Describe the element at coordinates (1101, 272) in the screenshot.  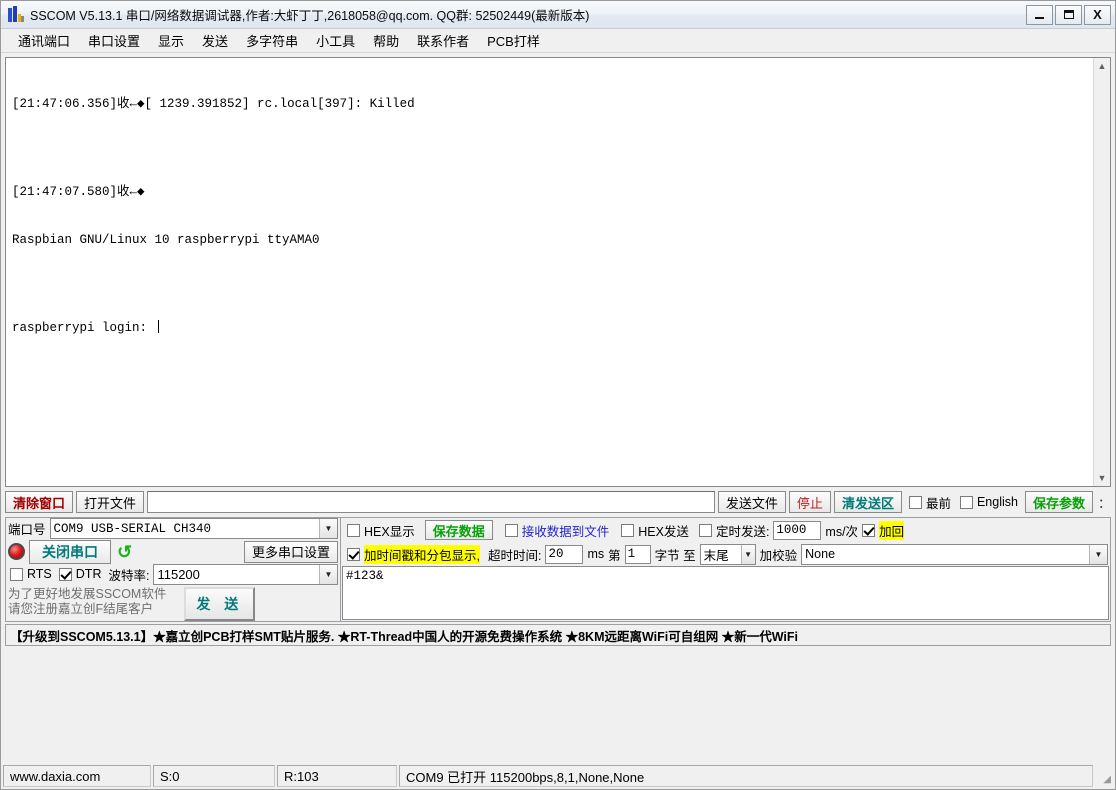
I see `receive-scrollbar: ▲ ▼` at that location.